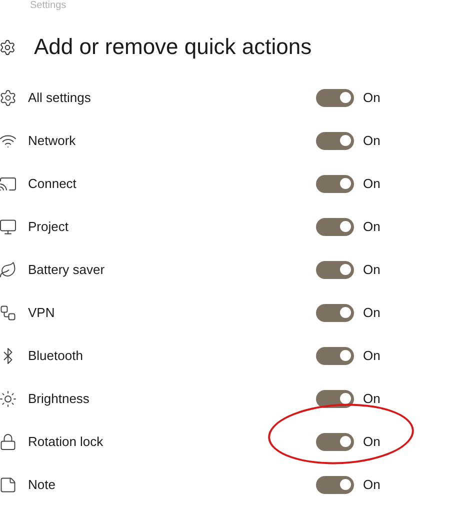  Describe the element at coordinates (66, 269) in the screenshot. I see `action-label: Battery saver` at that location.